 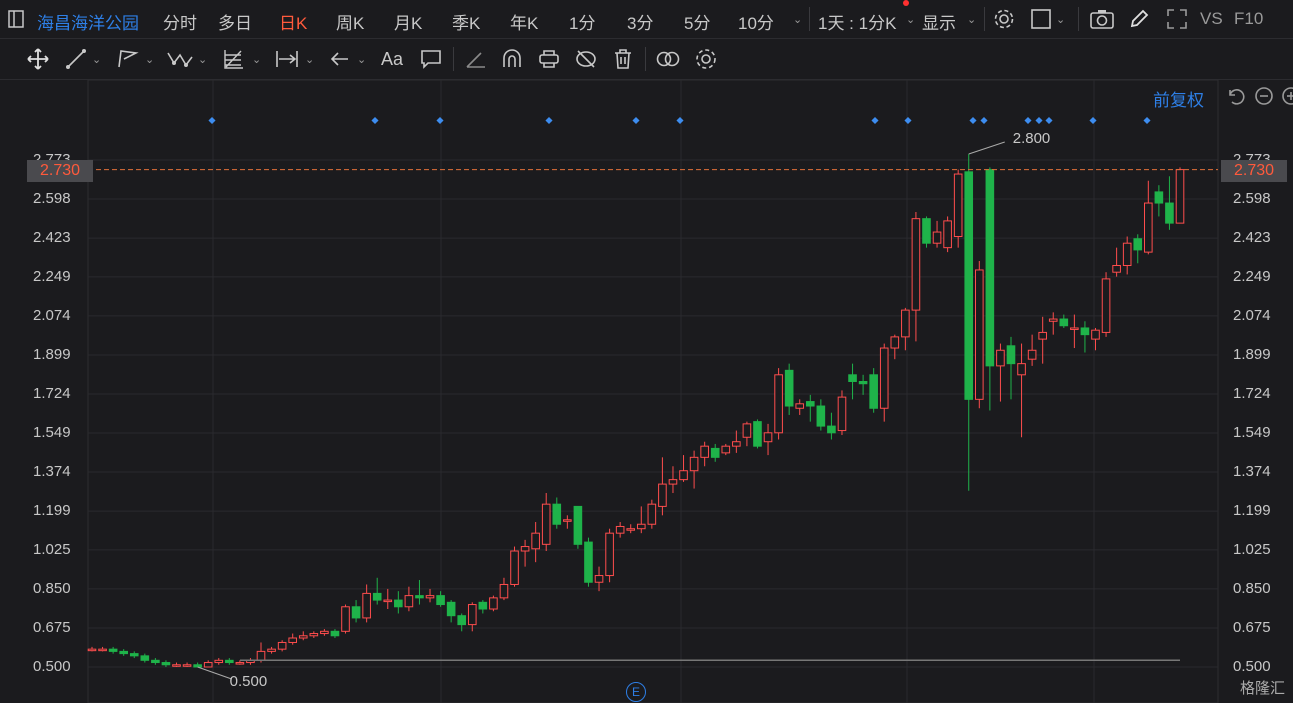 What do you see at coordinates (350, 21) in the screenshot?
I see `period-tab-weekly: 周K` at bounding box center [350, 21].